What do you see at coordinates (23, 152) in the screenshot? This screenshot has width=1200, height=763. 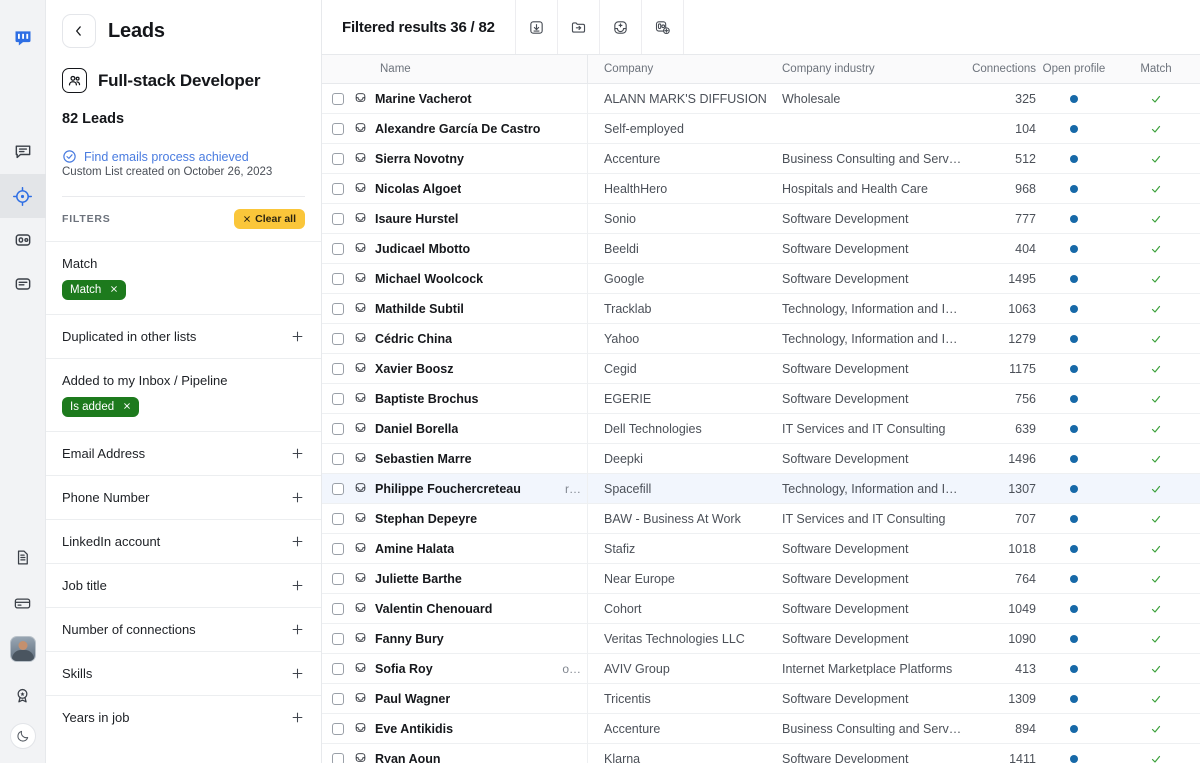 I see `rail-item-messages` at bounding box center [23, 152].